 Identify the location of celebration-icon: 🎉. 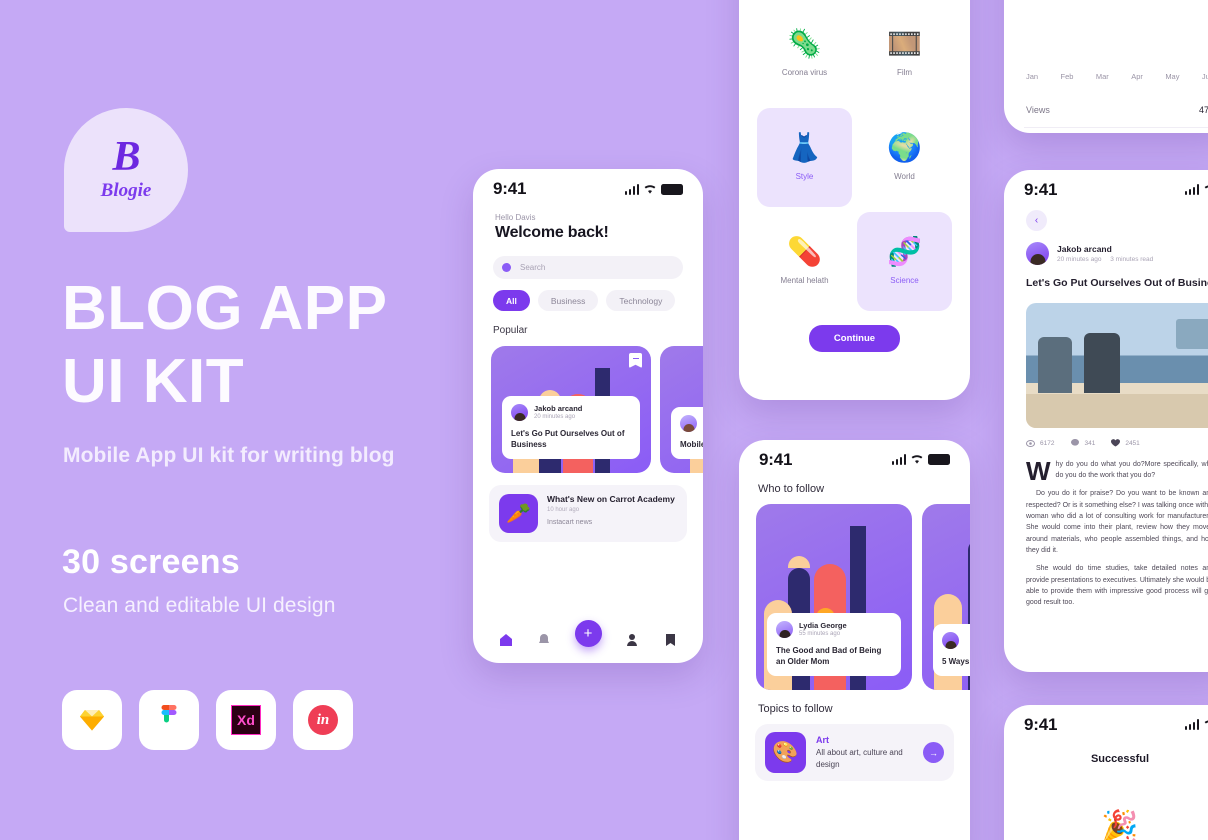
(1120, 825).